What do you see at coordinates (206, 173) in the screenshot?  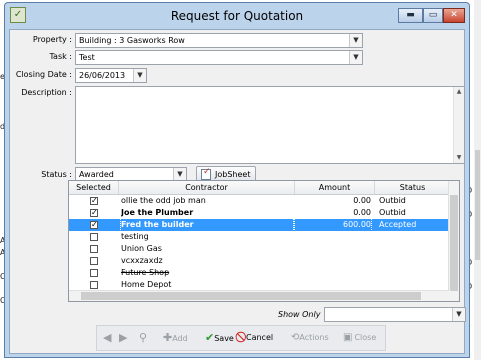 I see `jobsheet-icon: ✓` at bounding box center [206, 173].